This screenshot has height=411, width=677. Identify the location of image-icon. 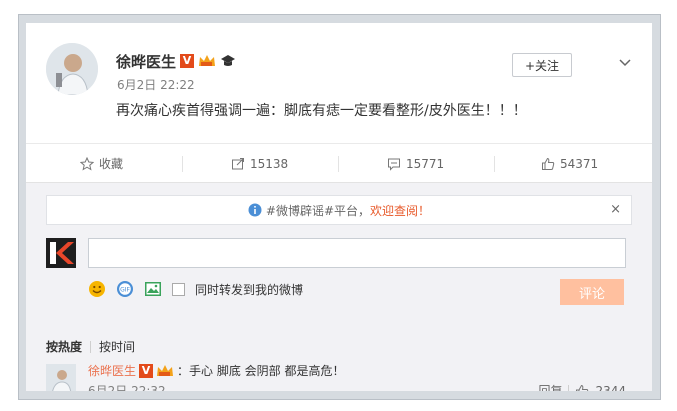
(153, 289).